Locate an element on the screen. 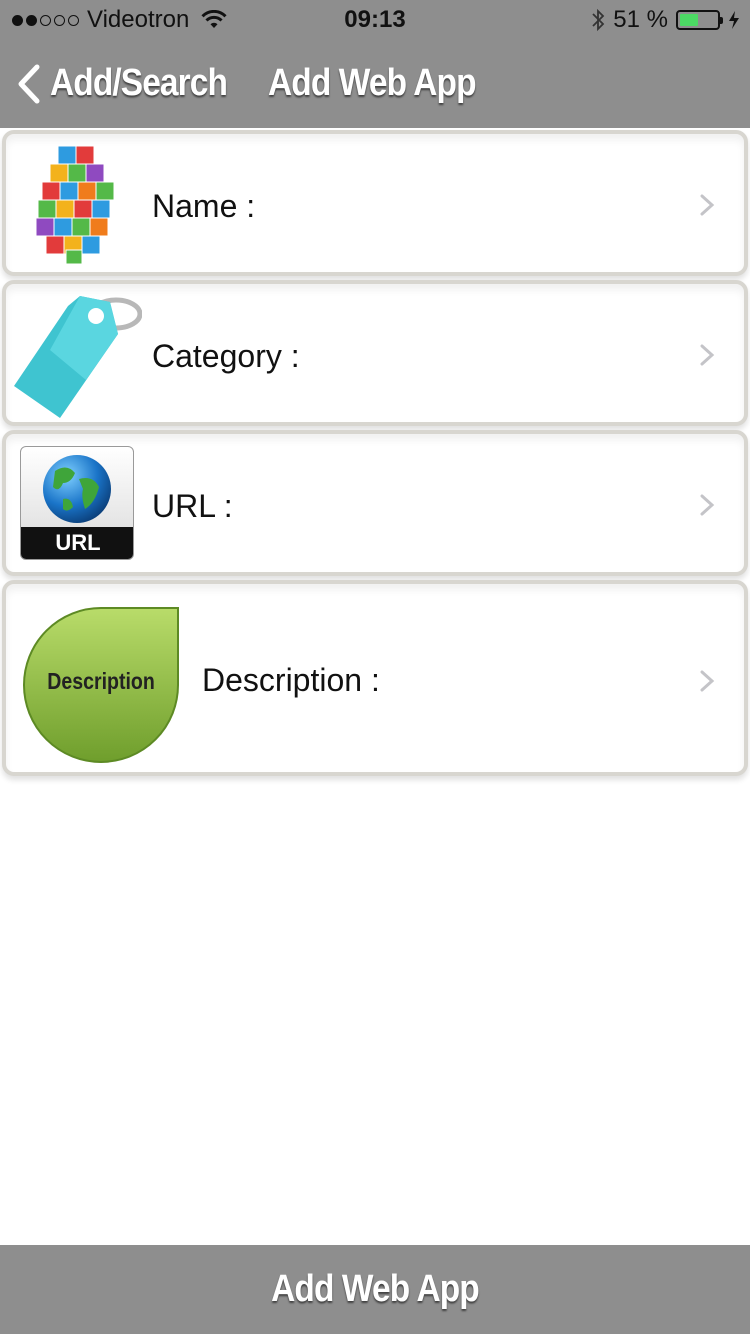  back-button: Add/Search is located at coordinates (133, 83).